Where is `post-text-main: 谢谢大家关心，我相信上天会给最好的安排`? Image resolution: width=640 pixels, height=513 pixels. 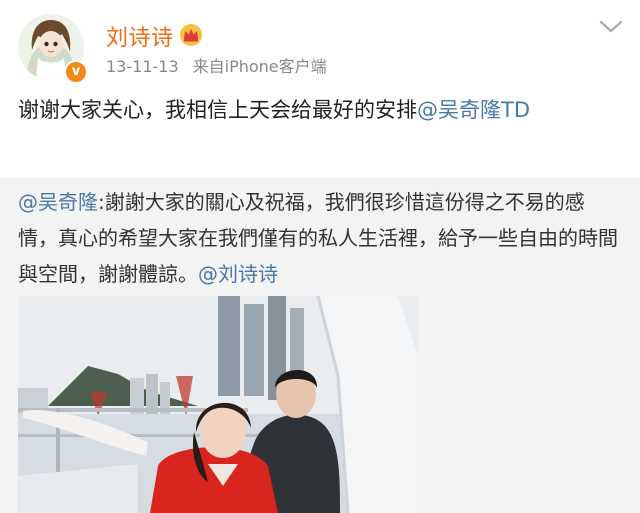
post-text-main: 谢谢大家关心，我相信上天会给最好的安排 is located at coordinates (217, 110).